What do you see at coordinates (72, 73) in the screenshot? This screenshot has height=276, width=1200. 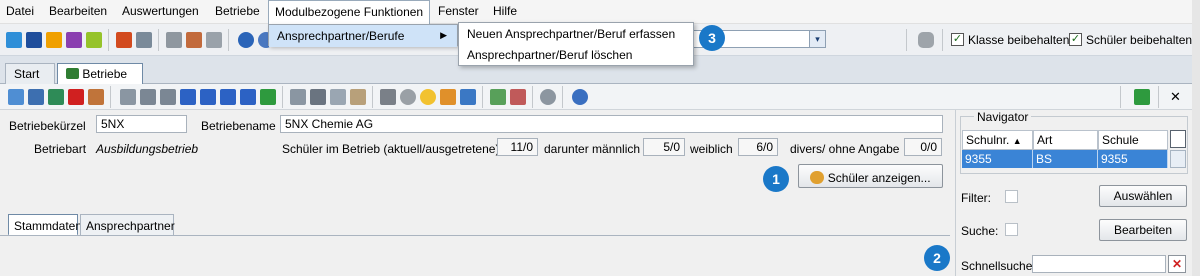 I see `chart-icon` at bounding box center [72, 73].